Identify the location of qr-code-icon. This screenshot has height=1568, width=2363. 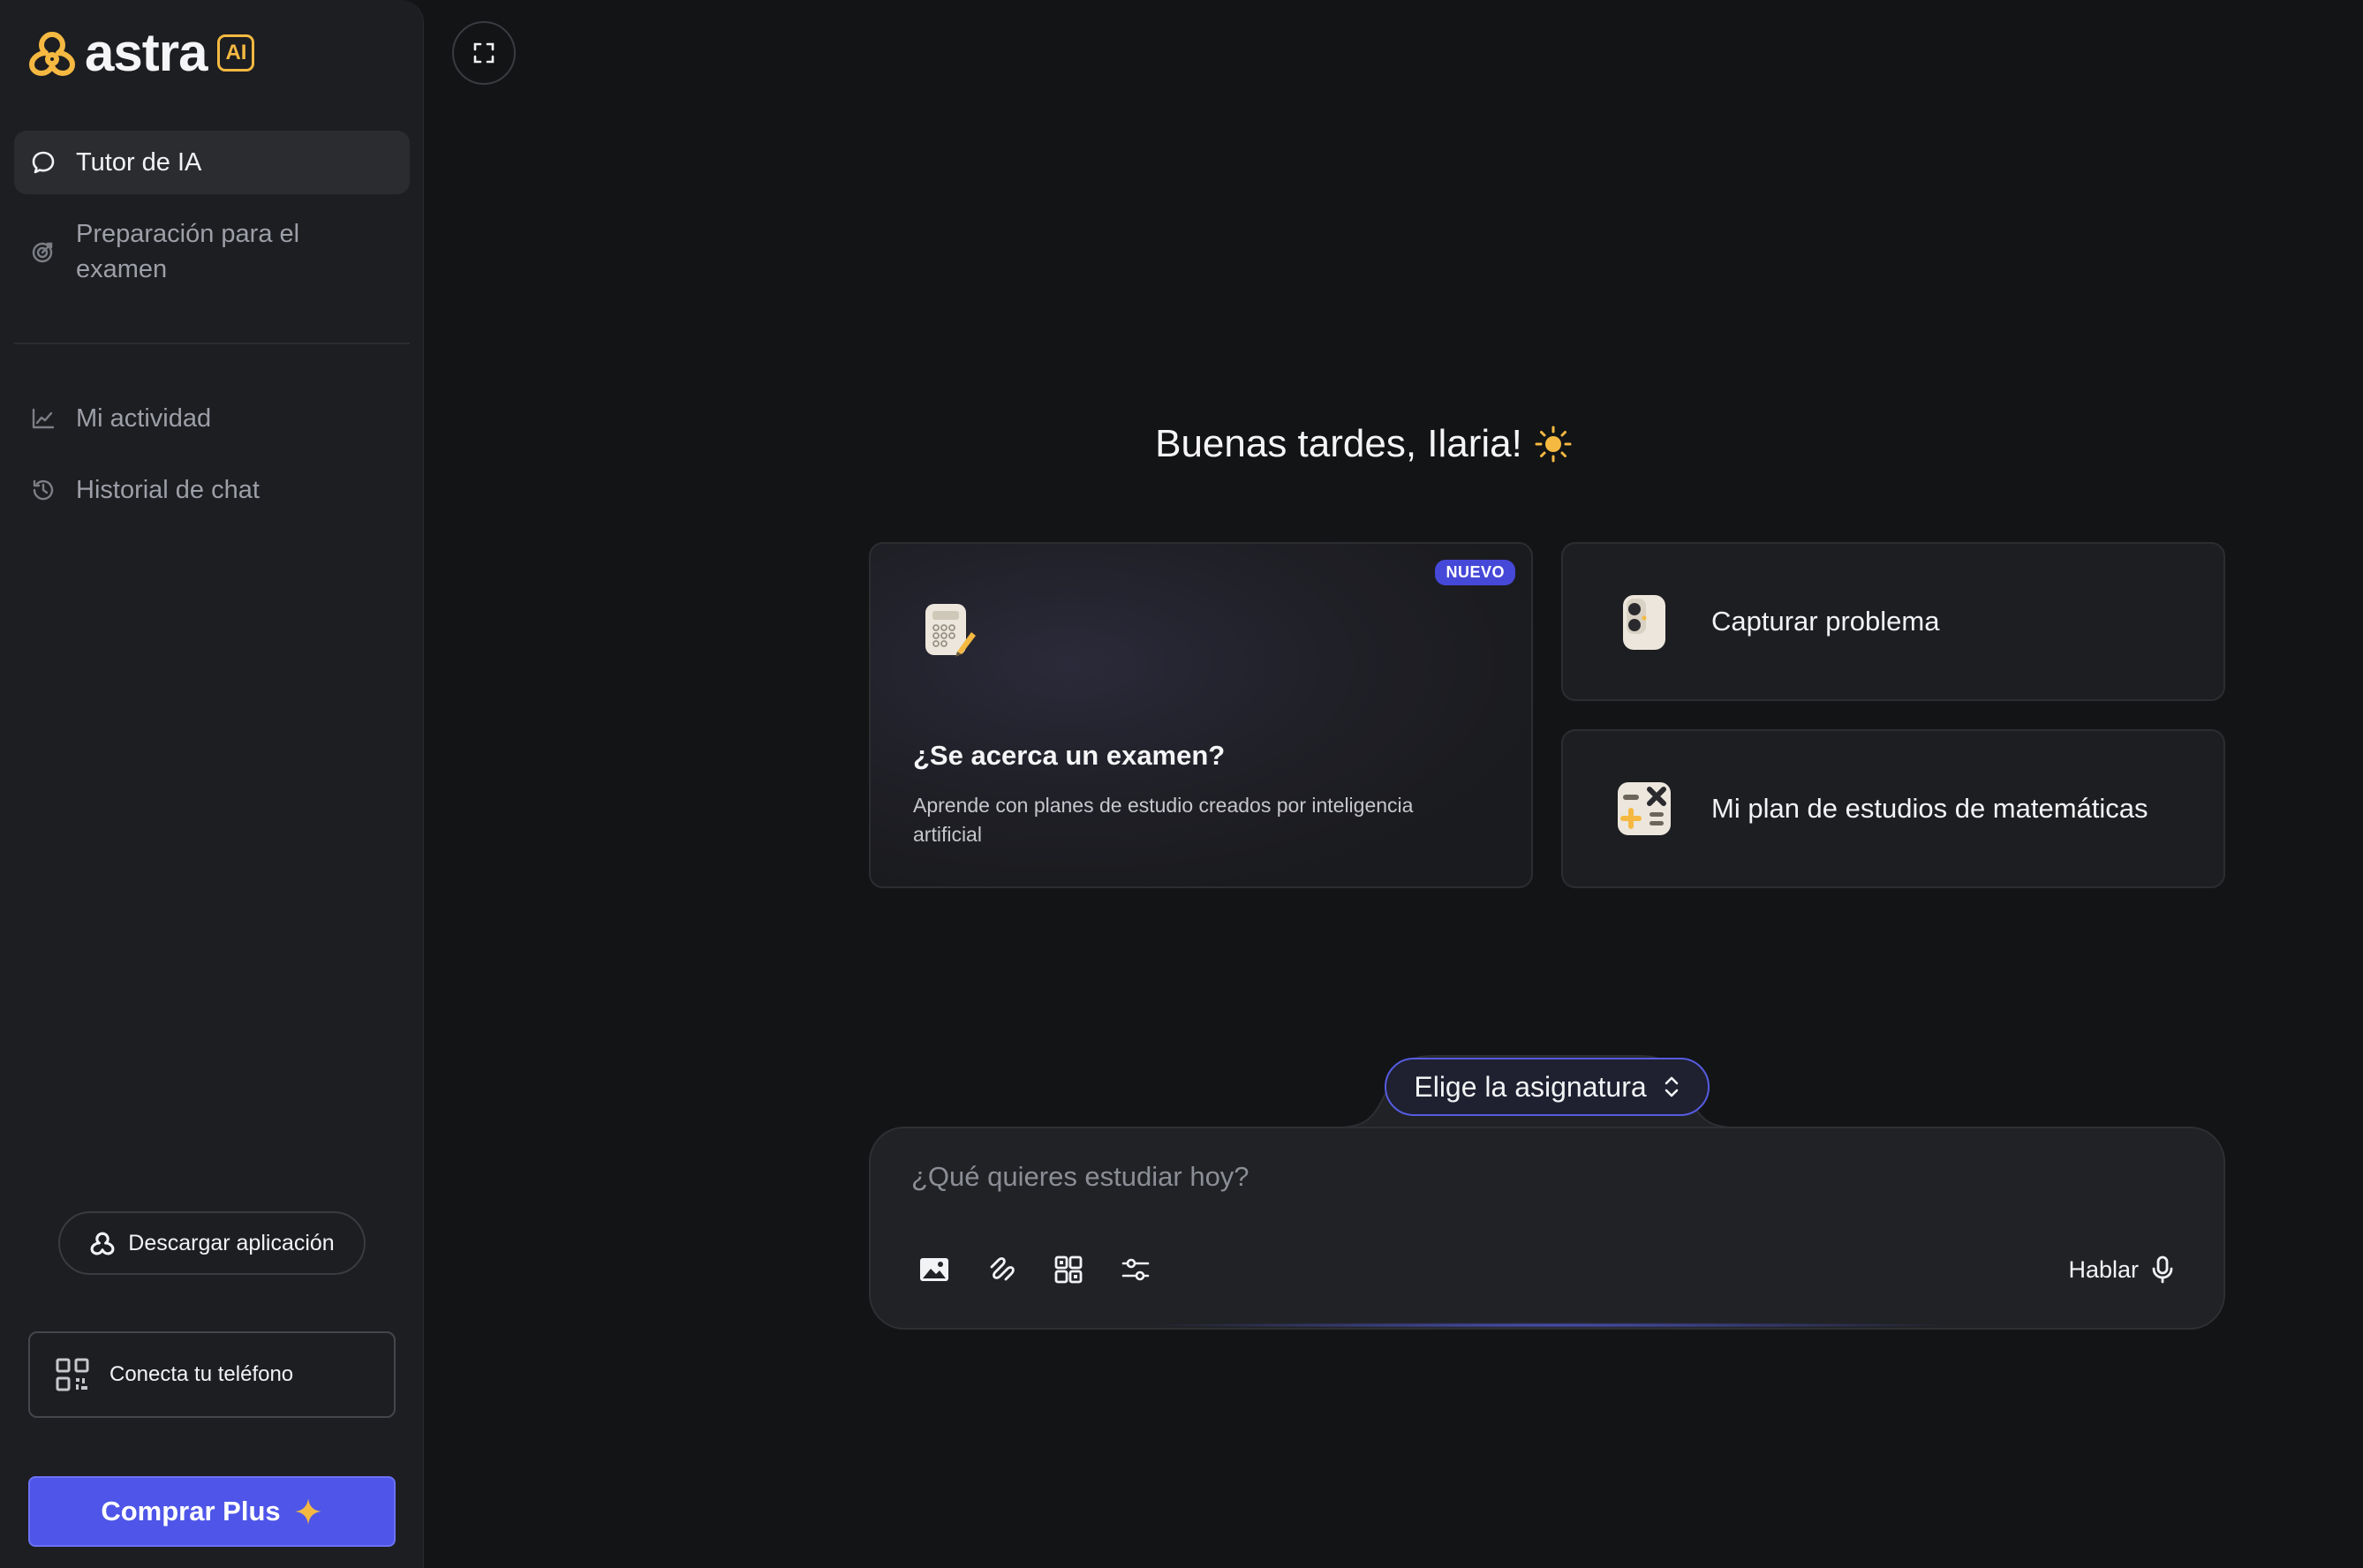
(72, 1374).